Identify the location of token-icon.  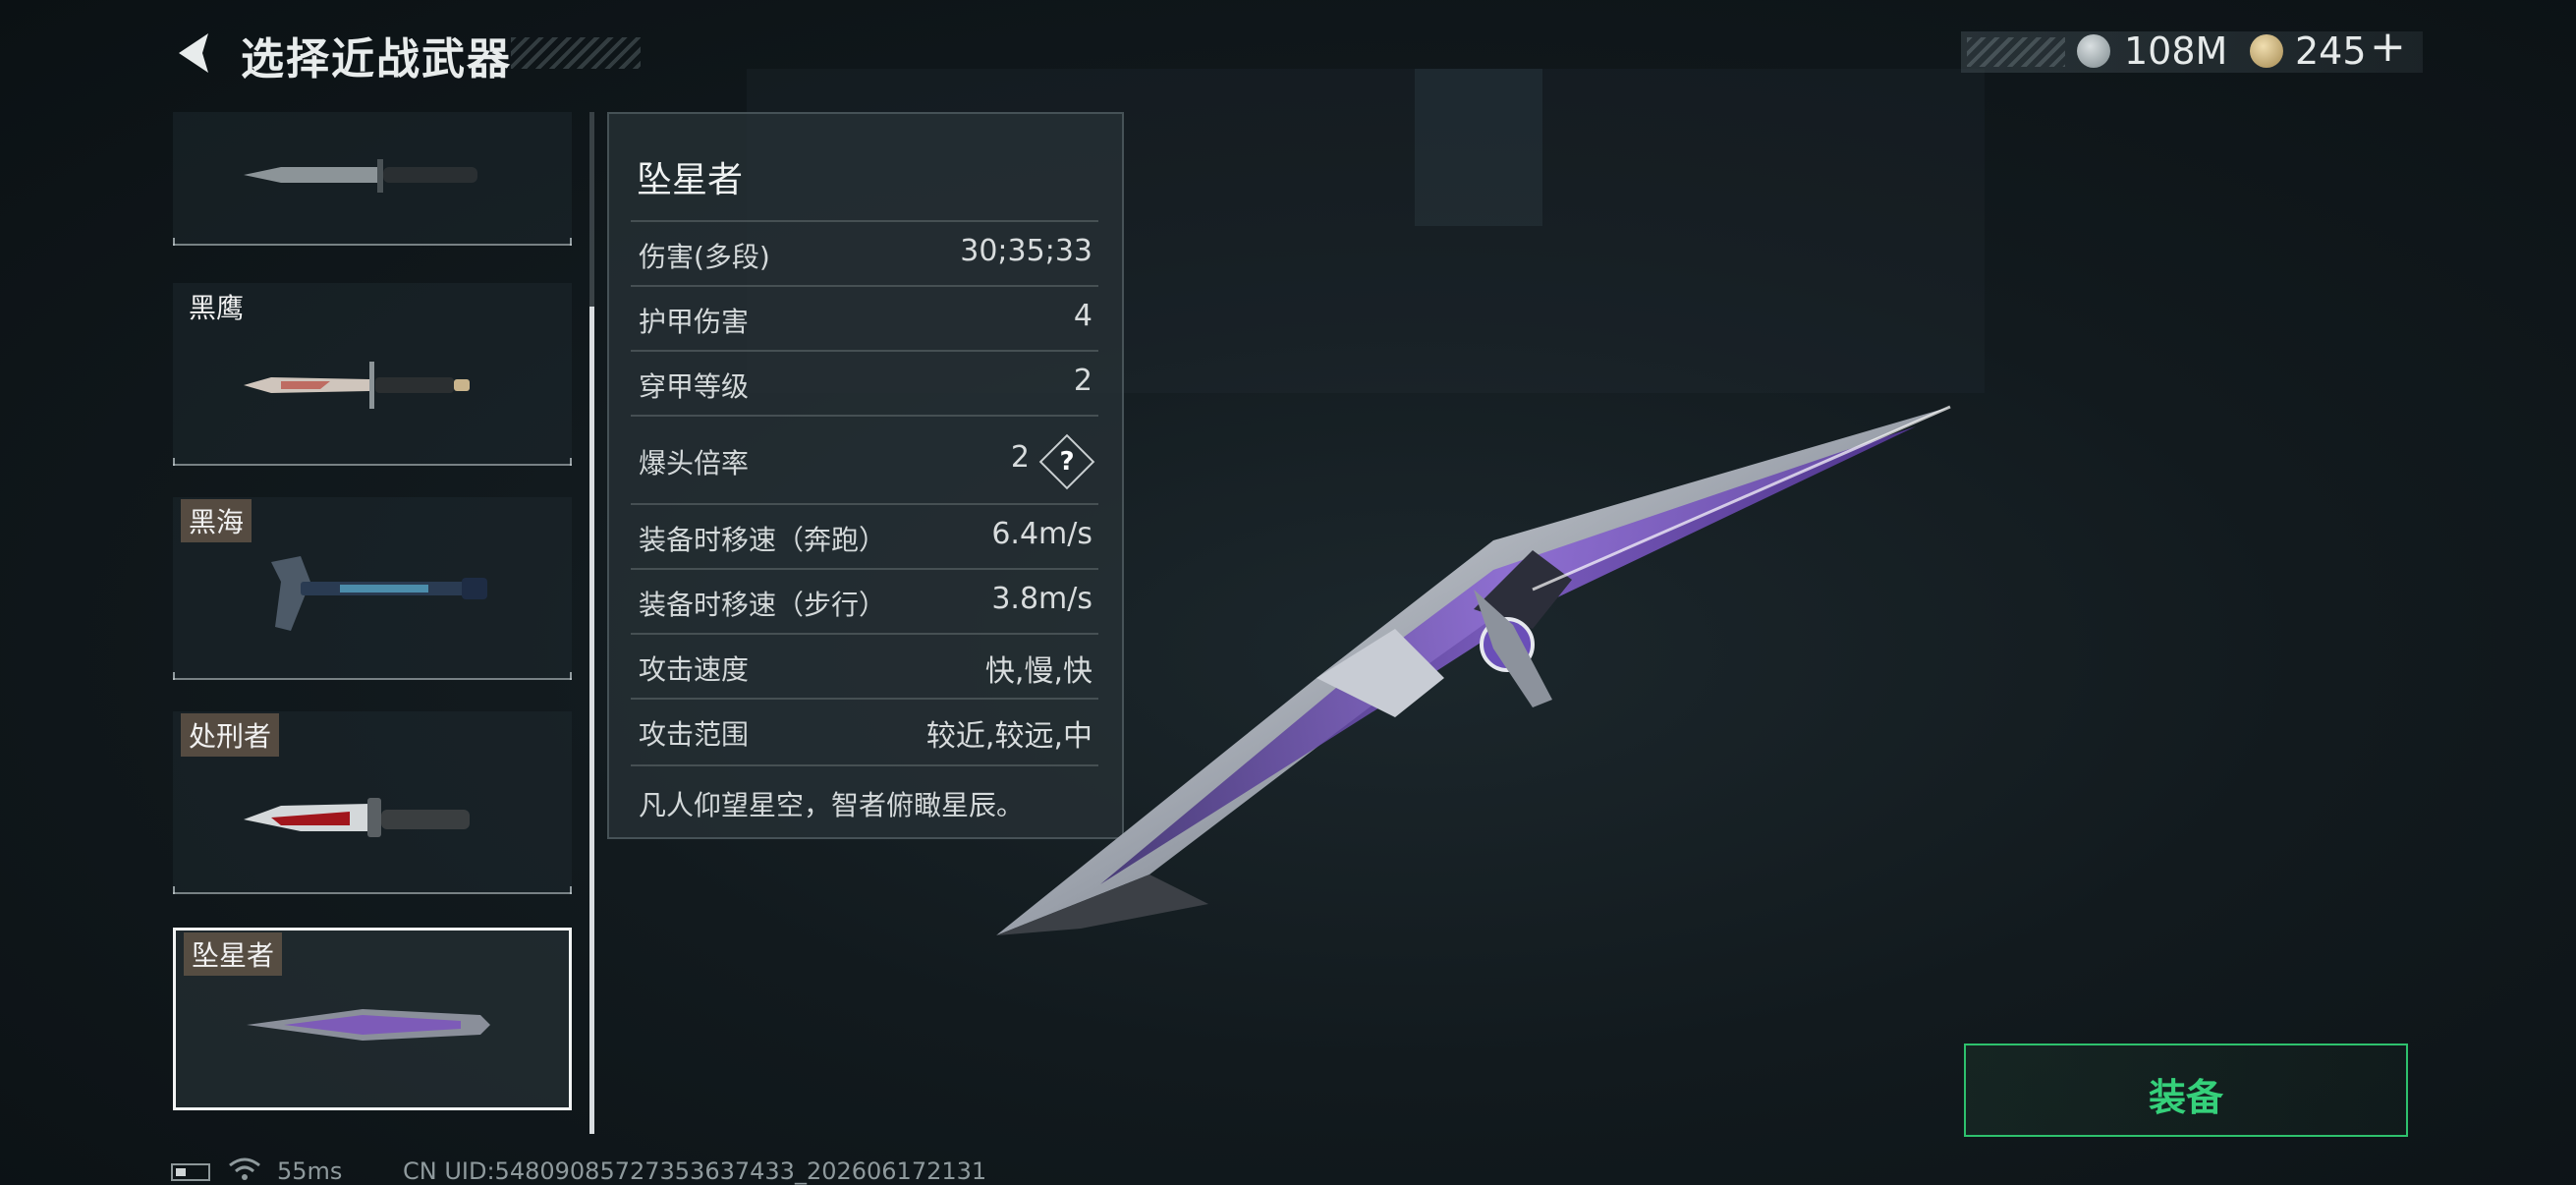
(2266, 51).